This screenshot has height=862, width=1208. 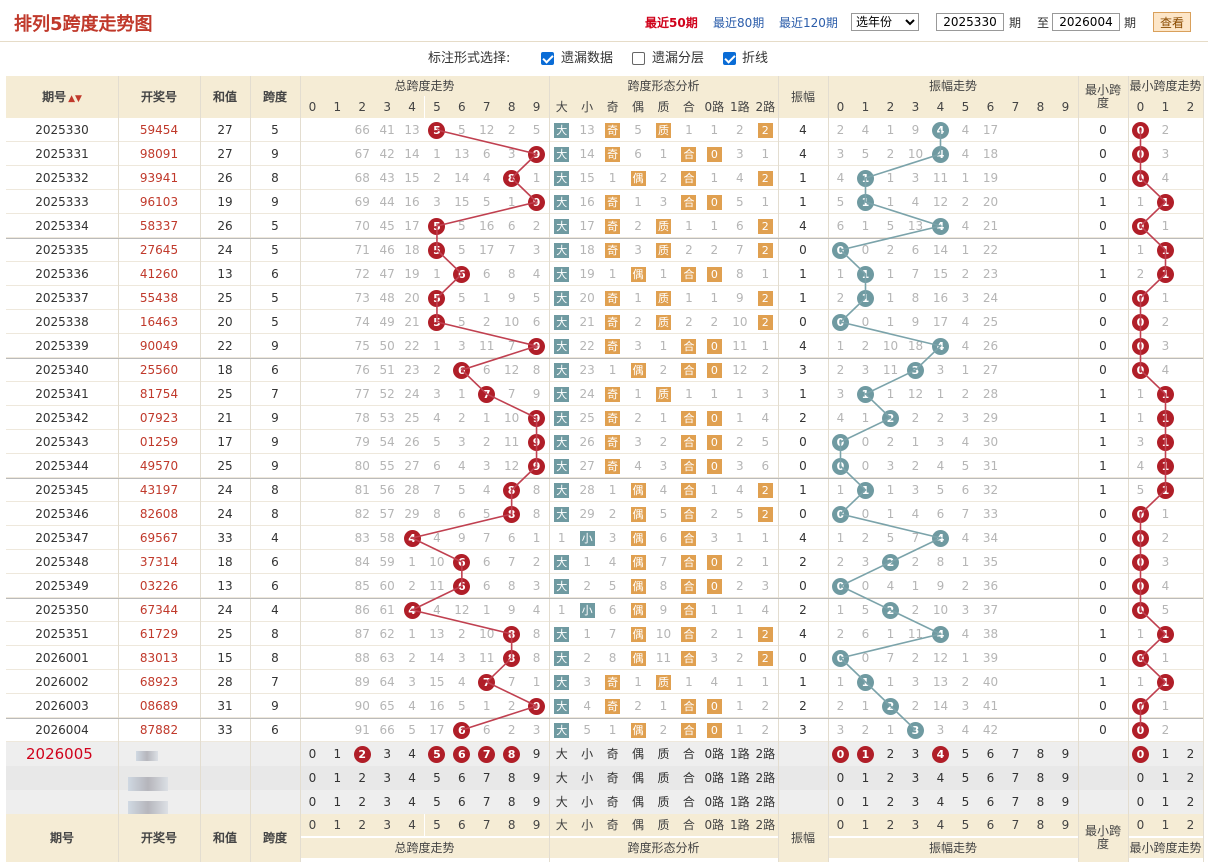 I want to click on amp-miss: 2, so click(x=890, y=250).